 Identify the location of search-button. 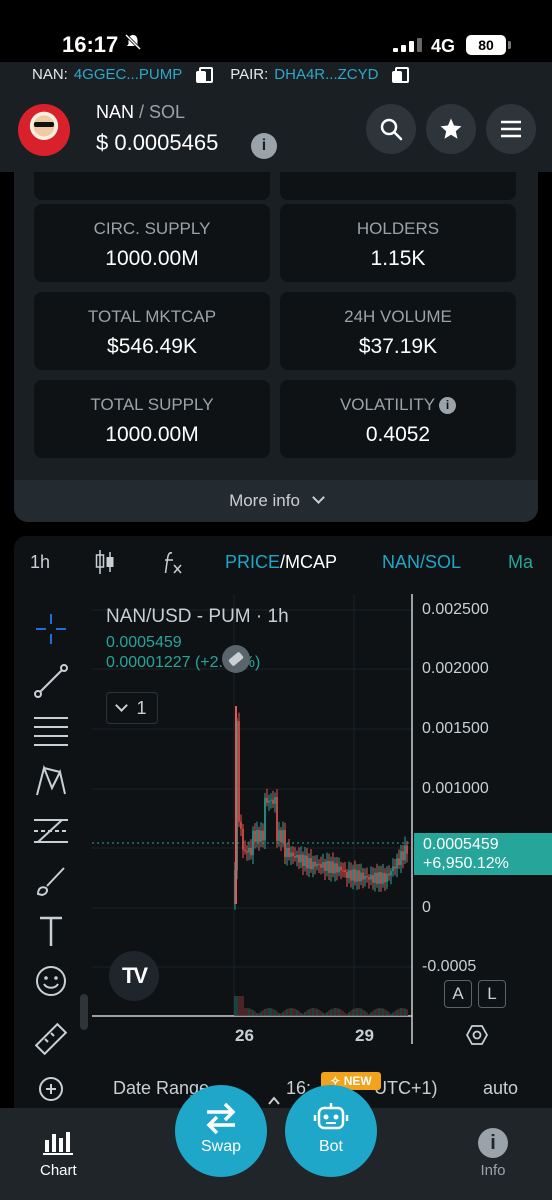
(391, 129).